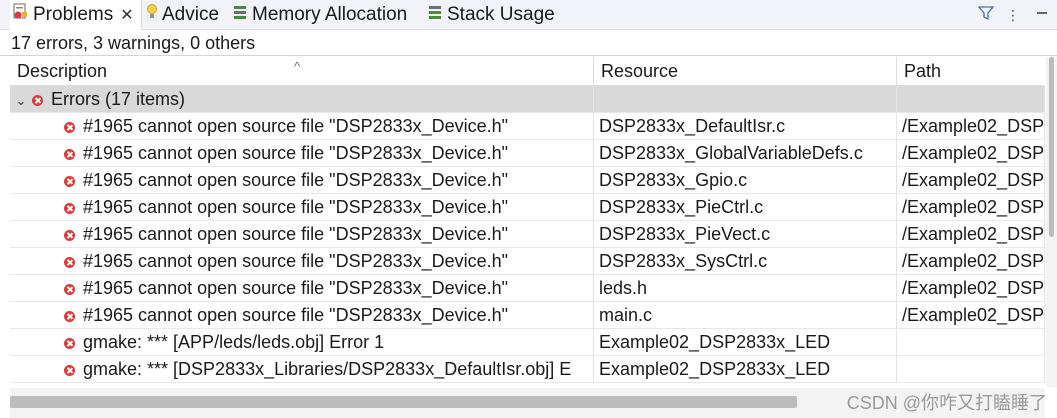  Describe the element at coordinates (435, 15) in the screenshot. I see `stack-usage-icon` at that location.